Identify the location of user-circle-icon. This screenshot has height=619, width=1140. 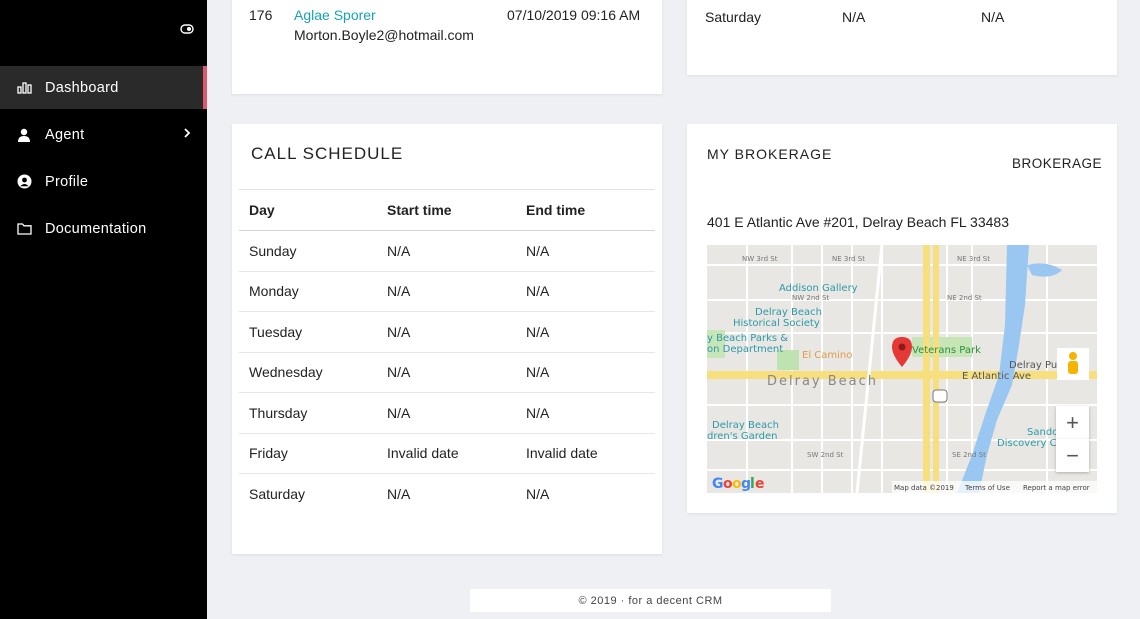
(24, 182).